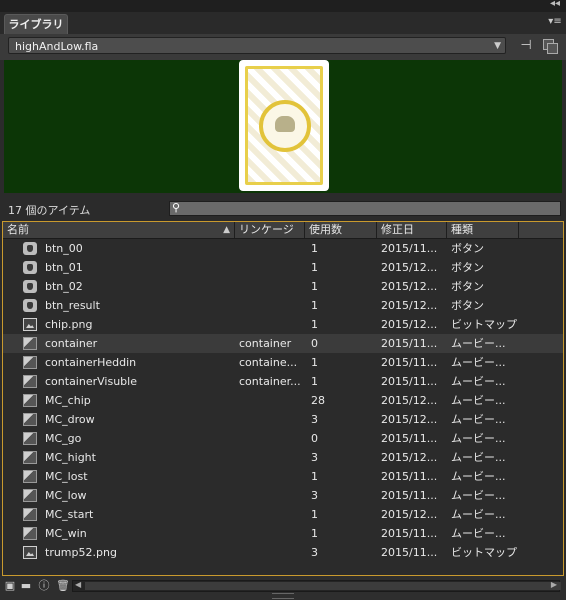  Describe the element at coordinates (64, 248) in the screenshot. I see `item-name: btn_00` at that location.